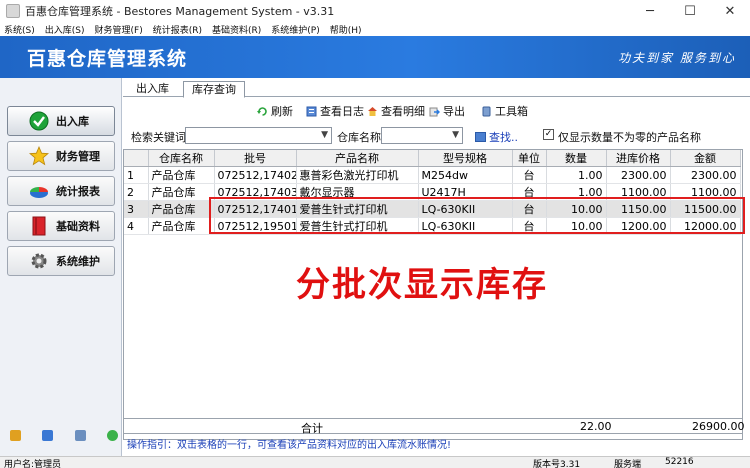 This screenshot has height=468, width=750. I want to click on banner-slogan: 功夫到家 服务到心, so click(677, 57).